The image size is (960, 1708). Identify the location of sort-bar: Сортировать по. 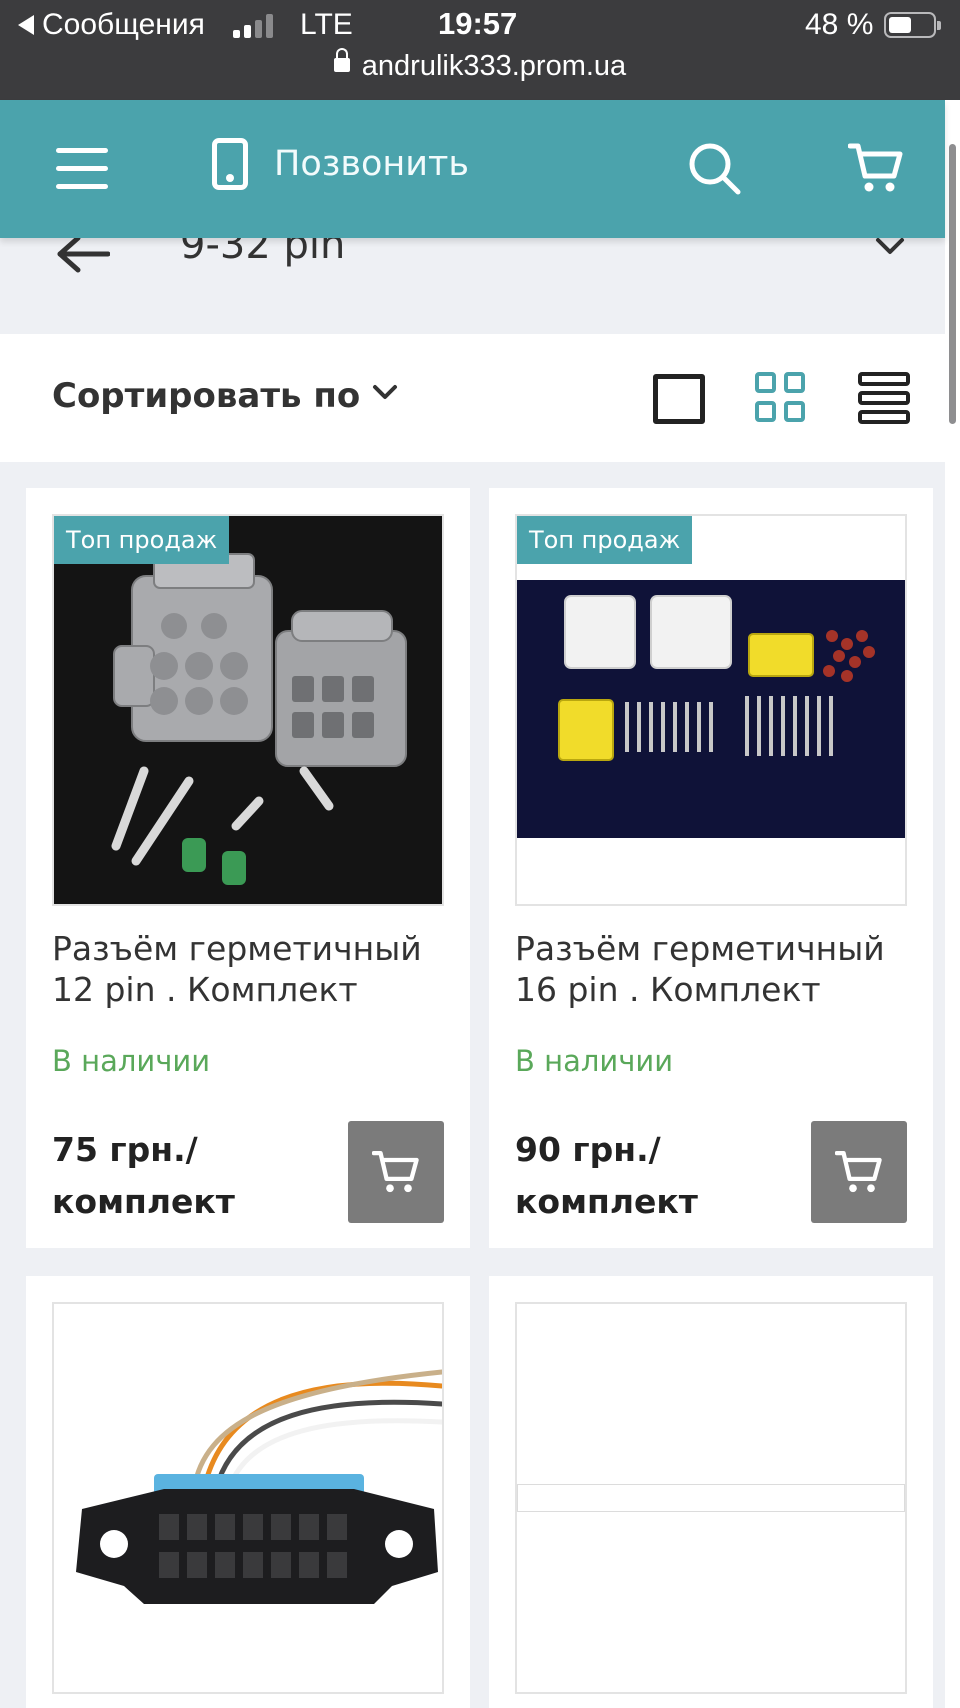
(472, 398).